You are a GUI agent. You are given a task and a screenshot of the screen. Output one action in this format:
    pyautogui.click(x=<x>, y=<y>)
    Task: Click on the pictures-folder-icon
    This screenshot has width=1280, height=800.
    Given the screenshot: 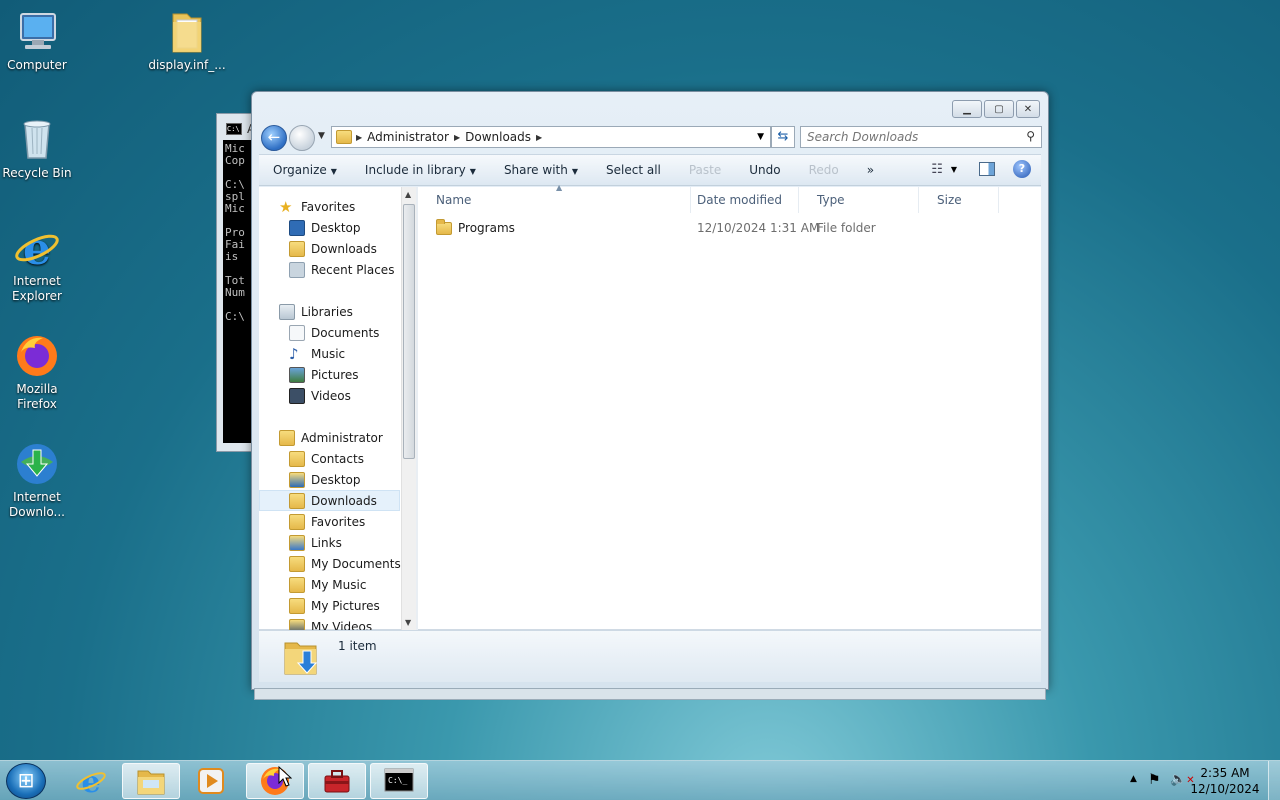 What is the action you would take?
    pyautogui.click(x=297, y=605)
    